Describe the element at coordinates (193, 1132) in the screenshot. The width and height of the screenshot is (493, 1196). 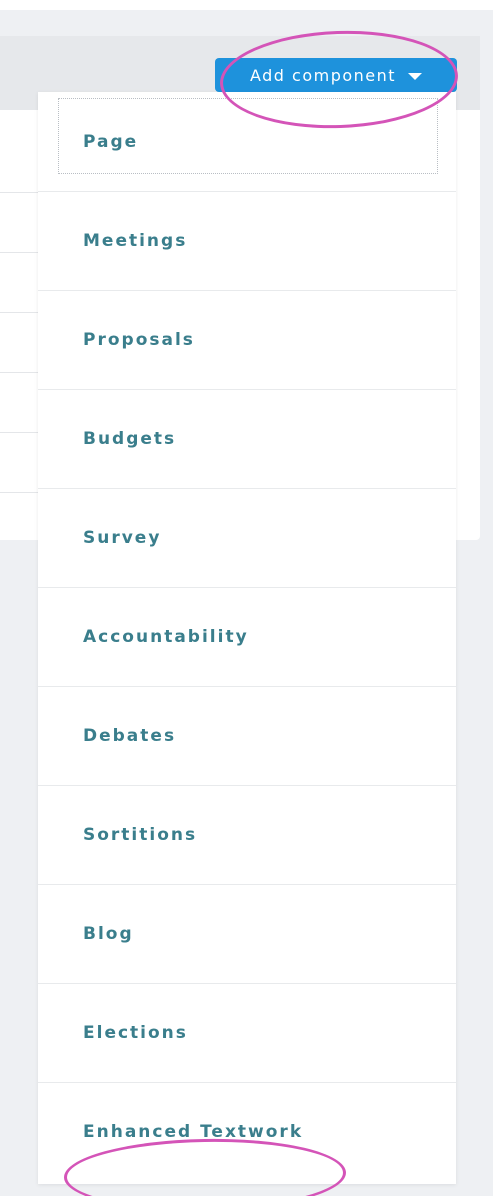
I see `menu-item-label: Enhanced Textwork` at that location.